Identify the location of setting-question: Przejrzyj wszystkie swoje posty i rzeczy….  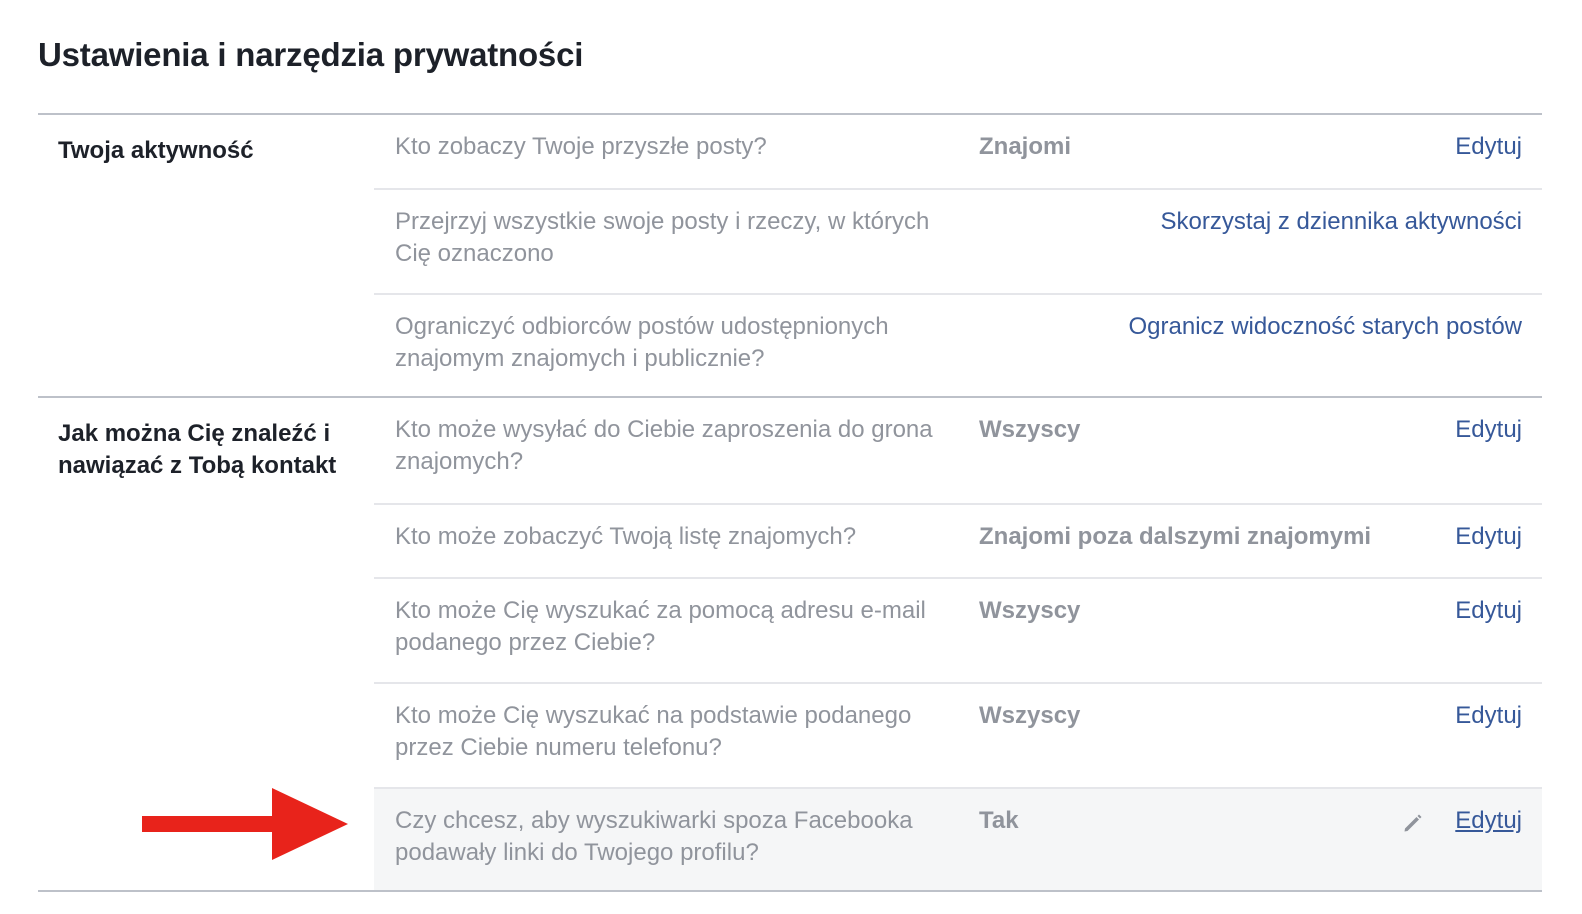
(662, 237).